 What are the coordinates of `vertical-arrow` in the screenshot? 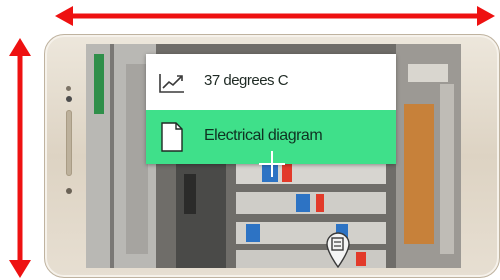 It's located at (20, 158).